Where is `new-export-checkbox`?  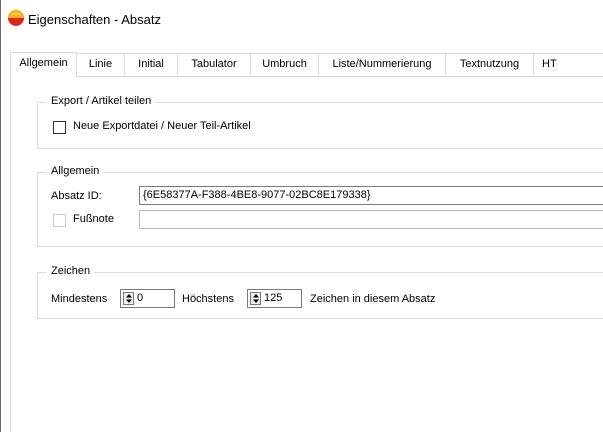
new-export-checkbox is located at coordinates (59, 127).